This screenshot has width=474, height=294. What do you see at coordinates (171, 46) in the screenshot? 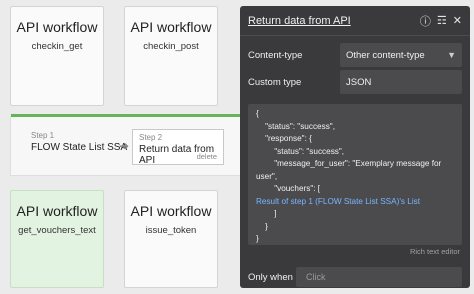
I see `card-subtitle: checkin_post` at bounding box center [171, 46].